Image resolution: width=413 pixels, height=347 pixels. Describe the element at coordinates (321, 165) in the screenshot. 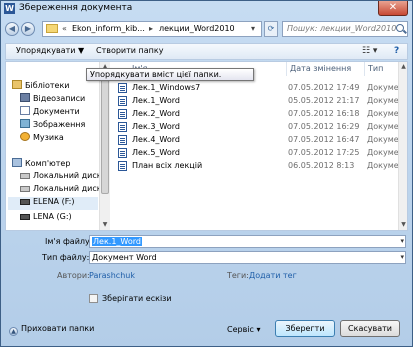

I see `file-date: 06.05.2012 8:13` at that location.